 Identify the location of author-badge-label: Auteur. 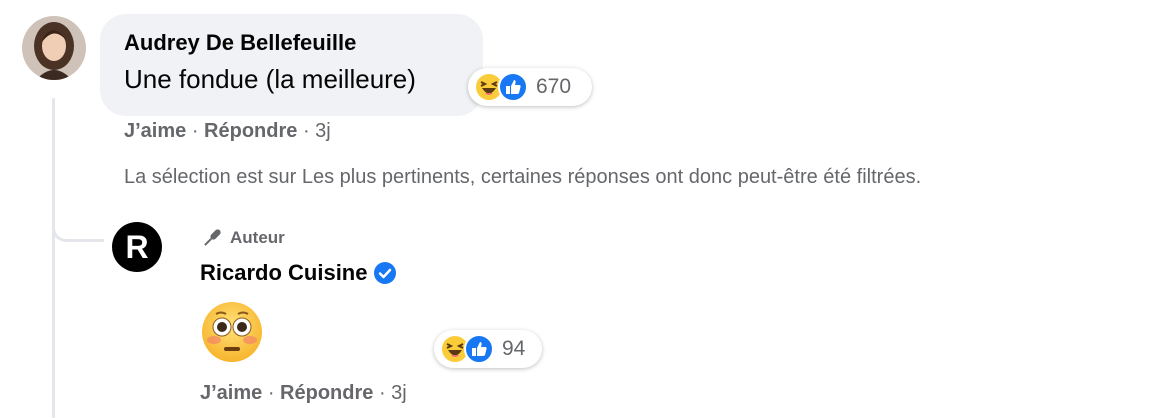
(257, 237).